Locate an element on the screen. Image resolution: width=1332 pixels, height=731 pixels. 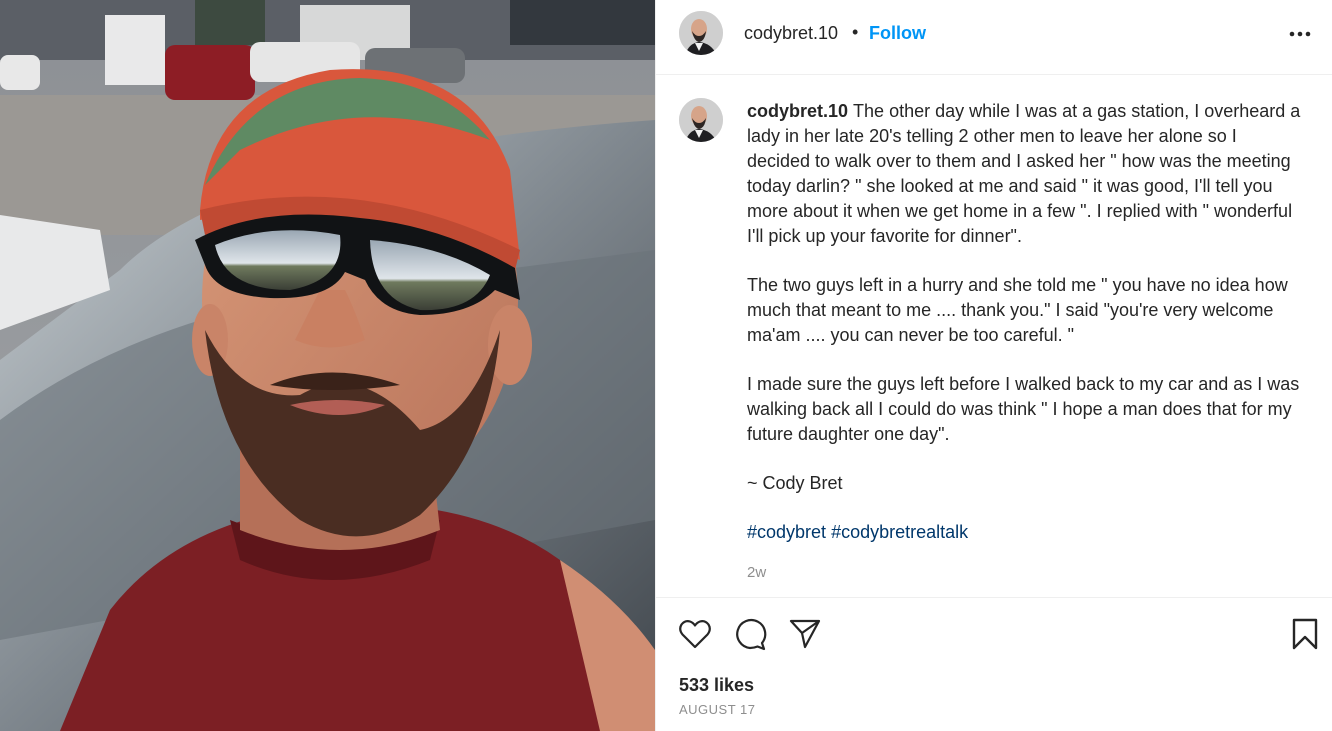
caption-username: codybret.10 is located at coordinates (797, 111).